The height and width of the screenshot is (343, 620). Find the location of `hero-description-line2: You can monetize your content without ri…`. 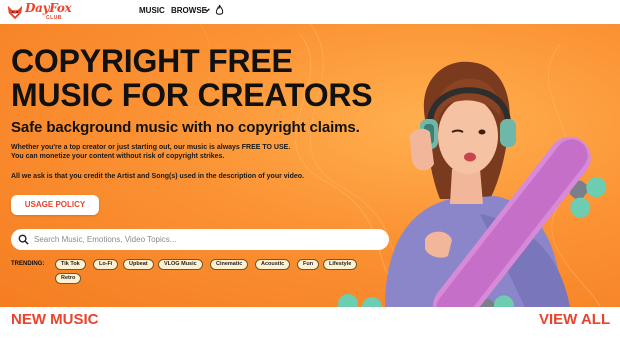

hero-description-line2: You can monetize your content without ri… is located at coordinates (118, 156).